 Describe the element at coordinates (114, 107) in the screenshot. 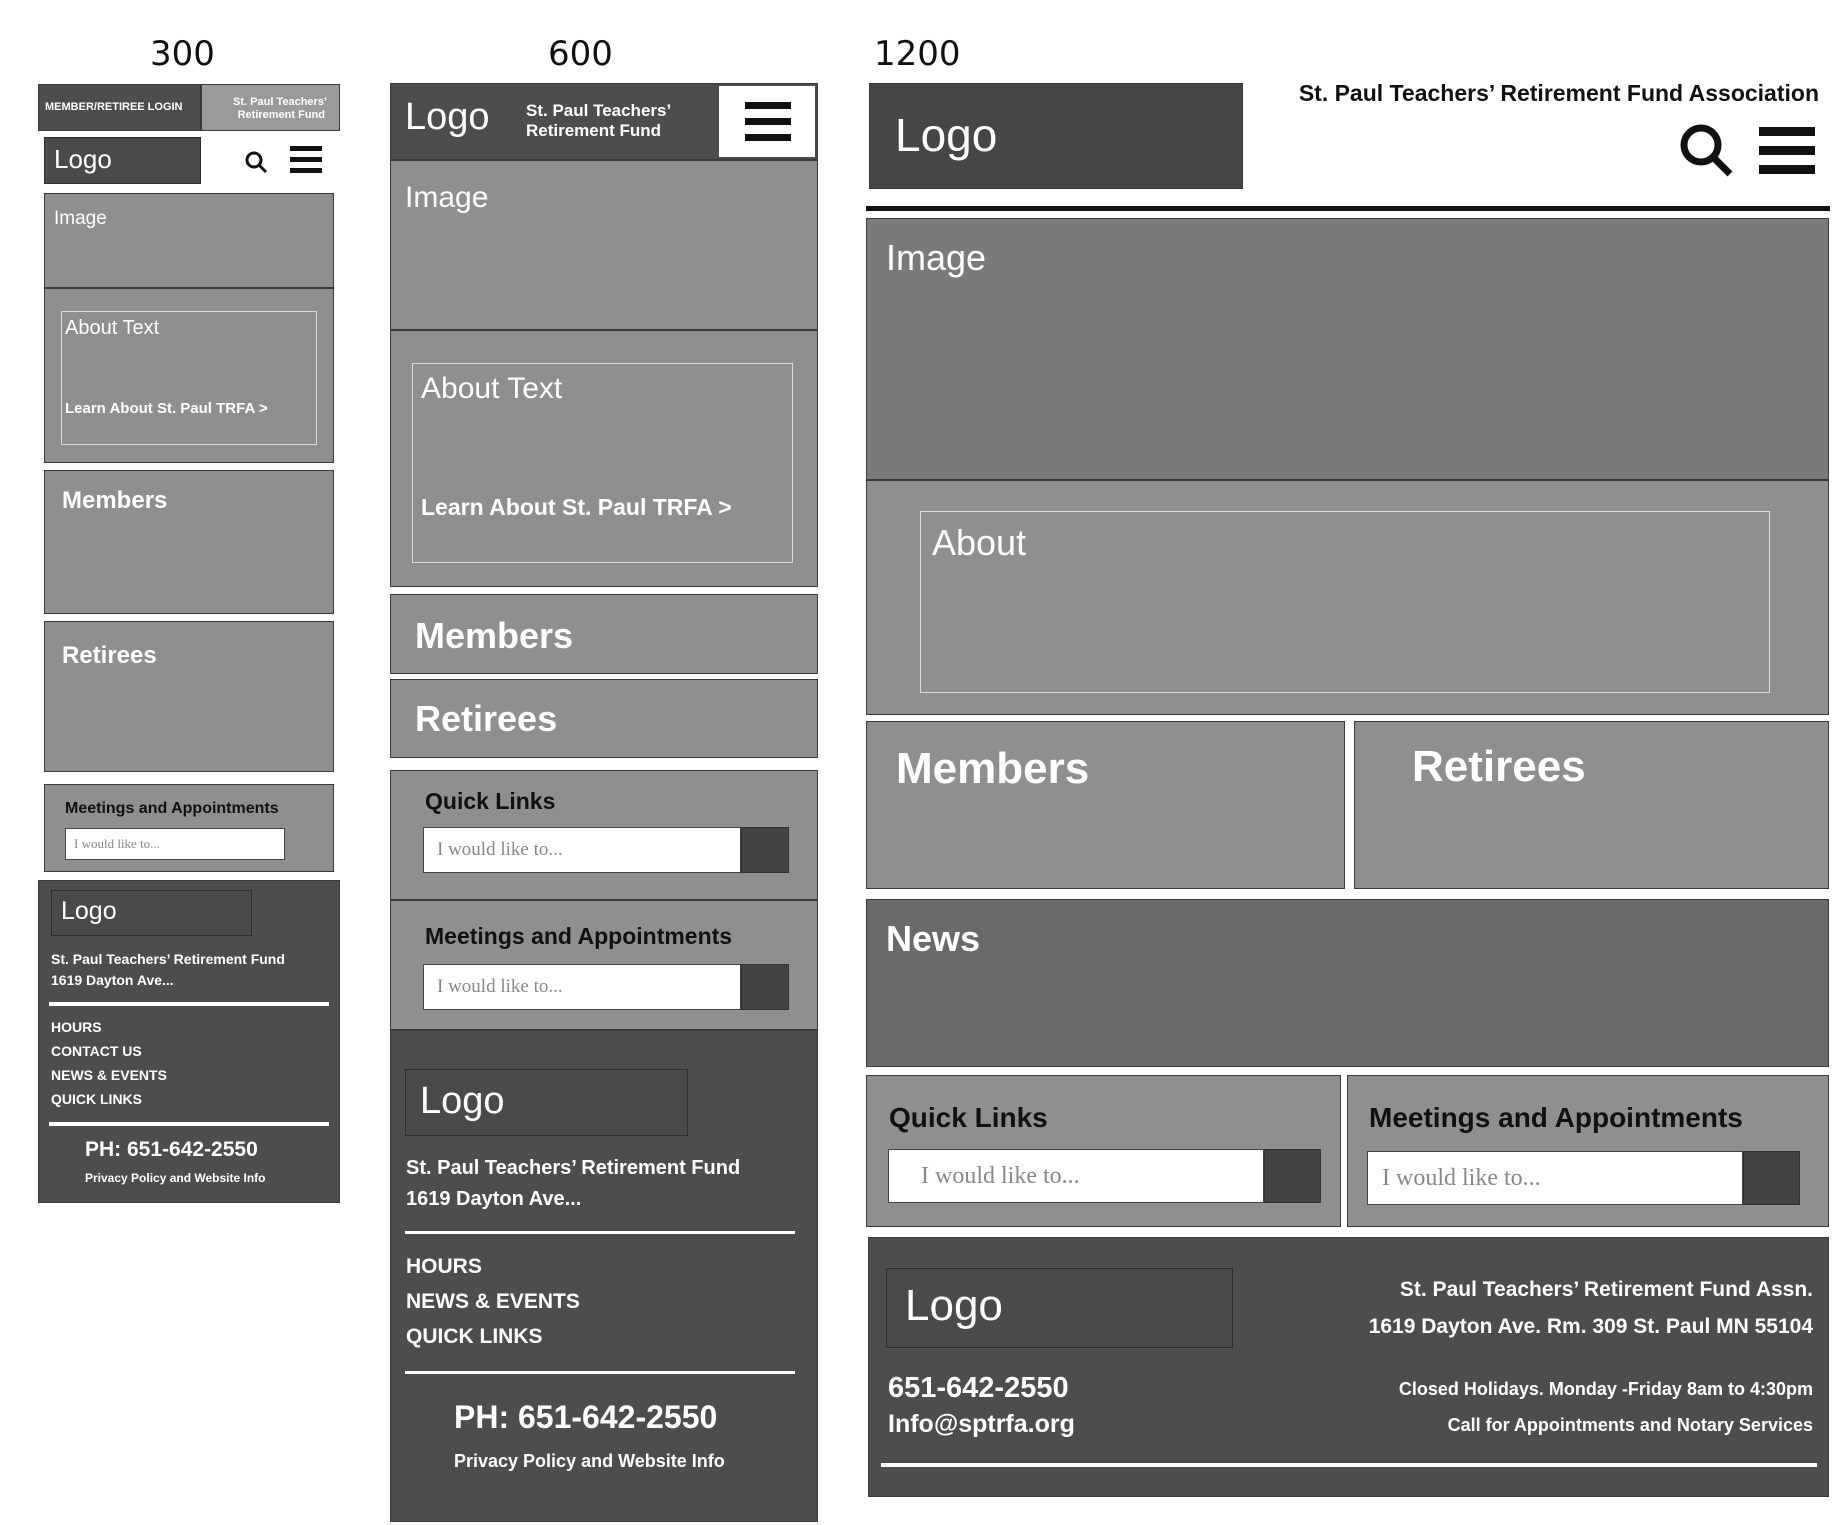

I see `login-label: MEMBER/RETIREE LOGIN` at that location.